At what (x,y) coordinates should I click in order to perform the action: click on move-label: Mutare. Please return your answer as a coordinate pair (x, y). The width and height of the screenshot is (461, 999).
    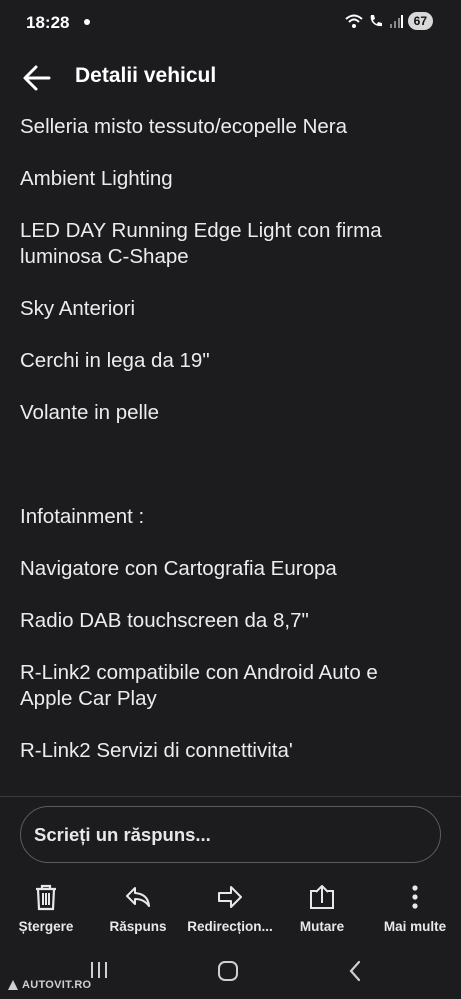
    Looking at the image, I should click on (322, 926).